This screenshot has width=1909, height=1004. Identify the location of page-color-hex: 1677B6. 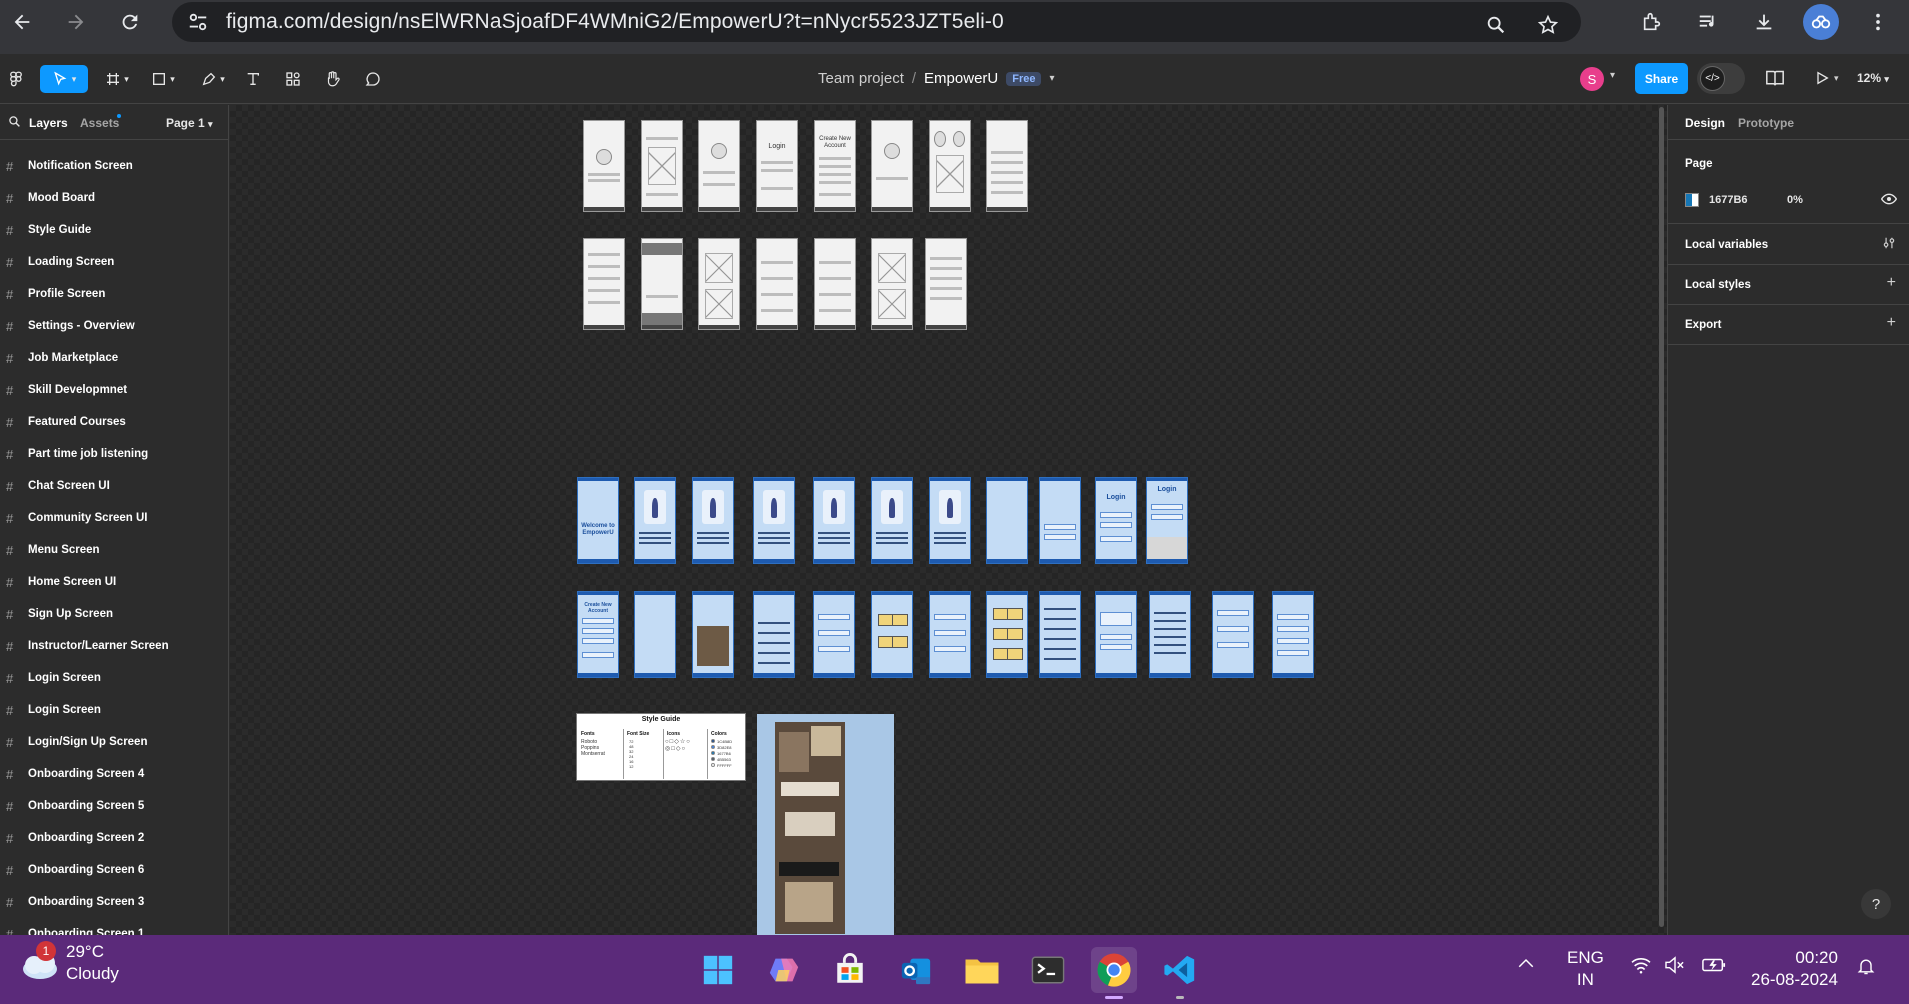
(1728, 200).